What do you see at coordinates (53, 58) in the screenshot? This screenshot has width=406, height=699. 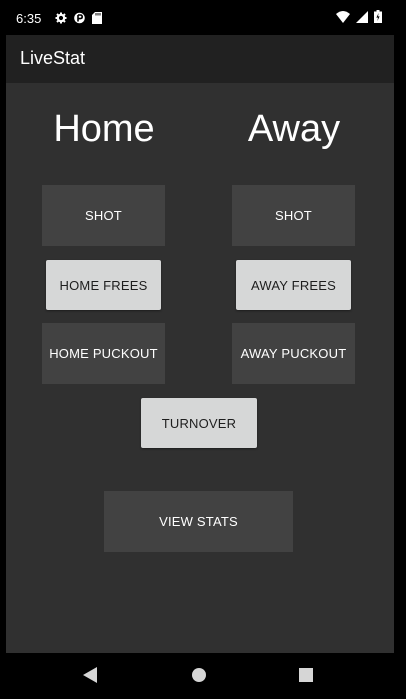 I see `app-title: LiveStat` at bounding box center [53, 58].